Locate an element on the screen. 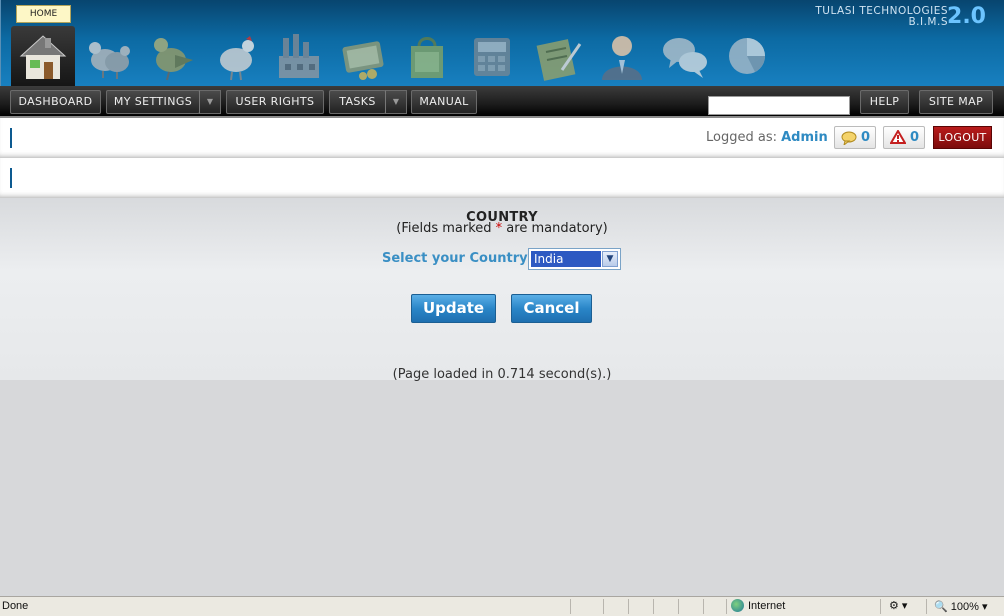 This screenshot has width=1004, height=616. search-input is located at coordinates (779, 105).